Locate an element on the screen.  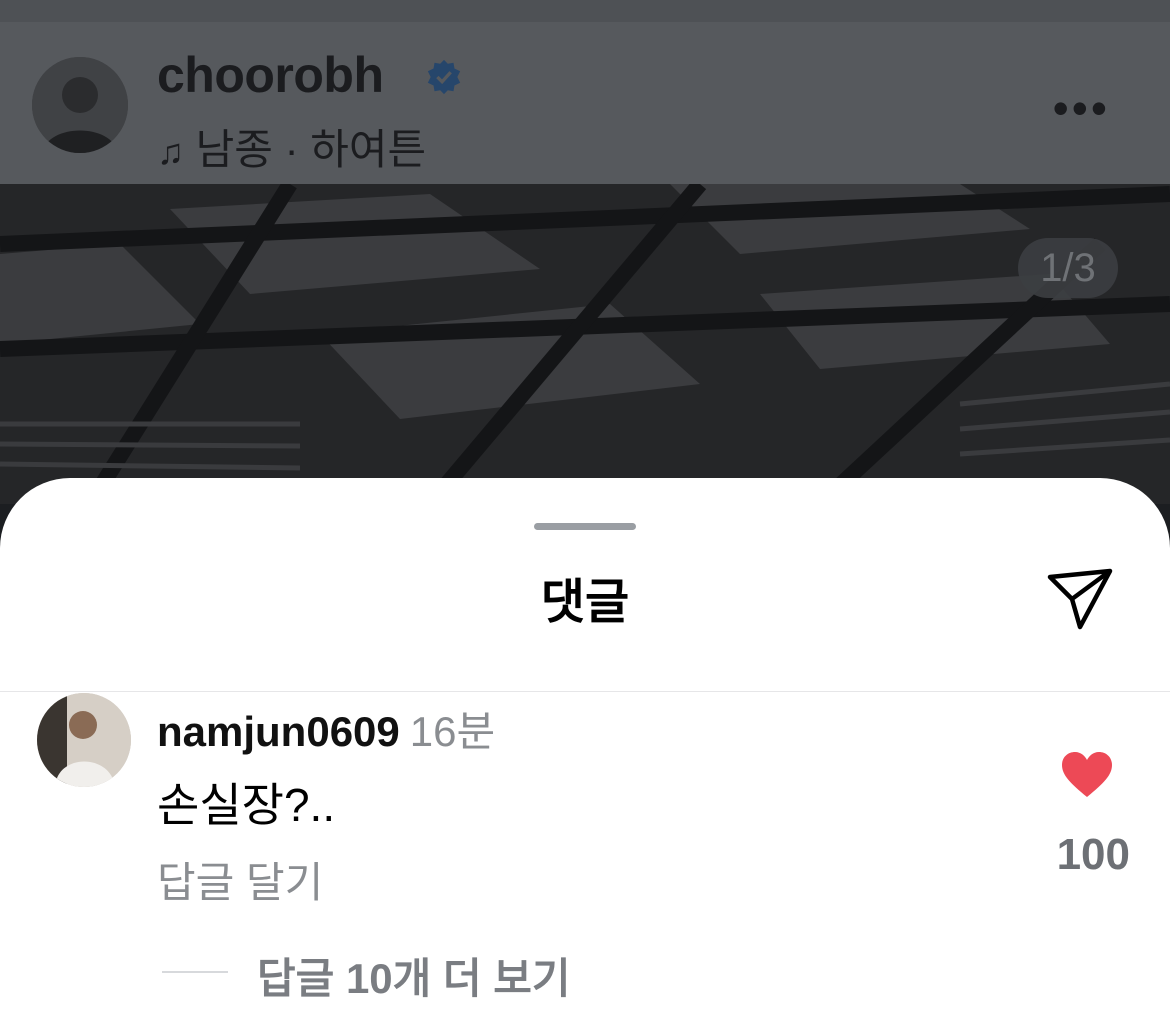
comment-header: namjun0609 16분 is located at coordinates (326, 728).